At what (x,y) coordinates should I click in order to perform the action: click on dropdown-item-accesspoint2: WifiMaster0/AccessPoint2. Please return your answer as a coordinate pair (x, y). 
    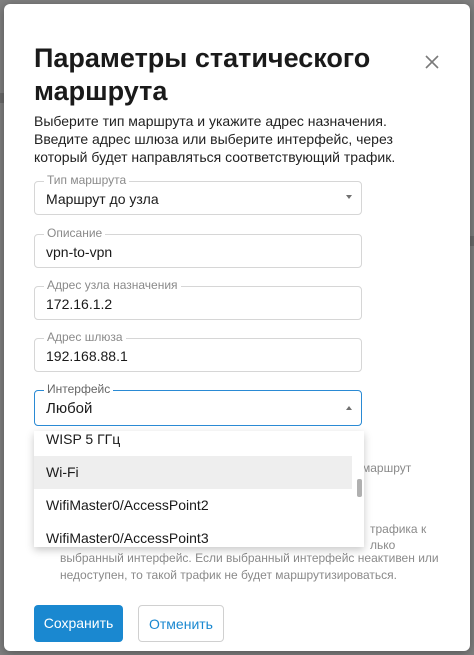
    Looking at the image, I should click on (193, 505).